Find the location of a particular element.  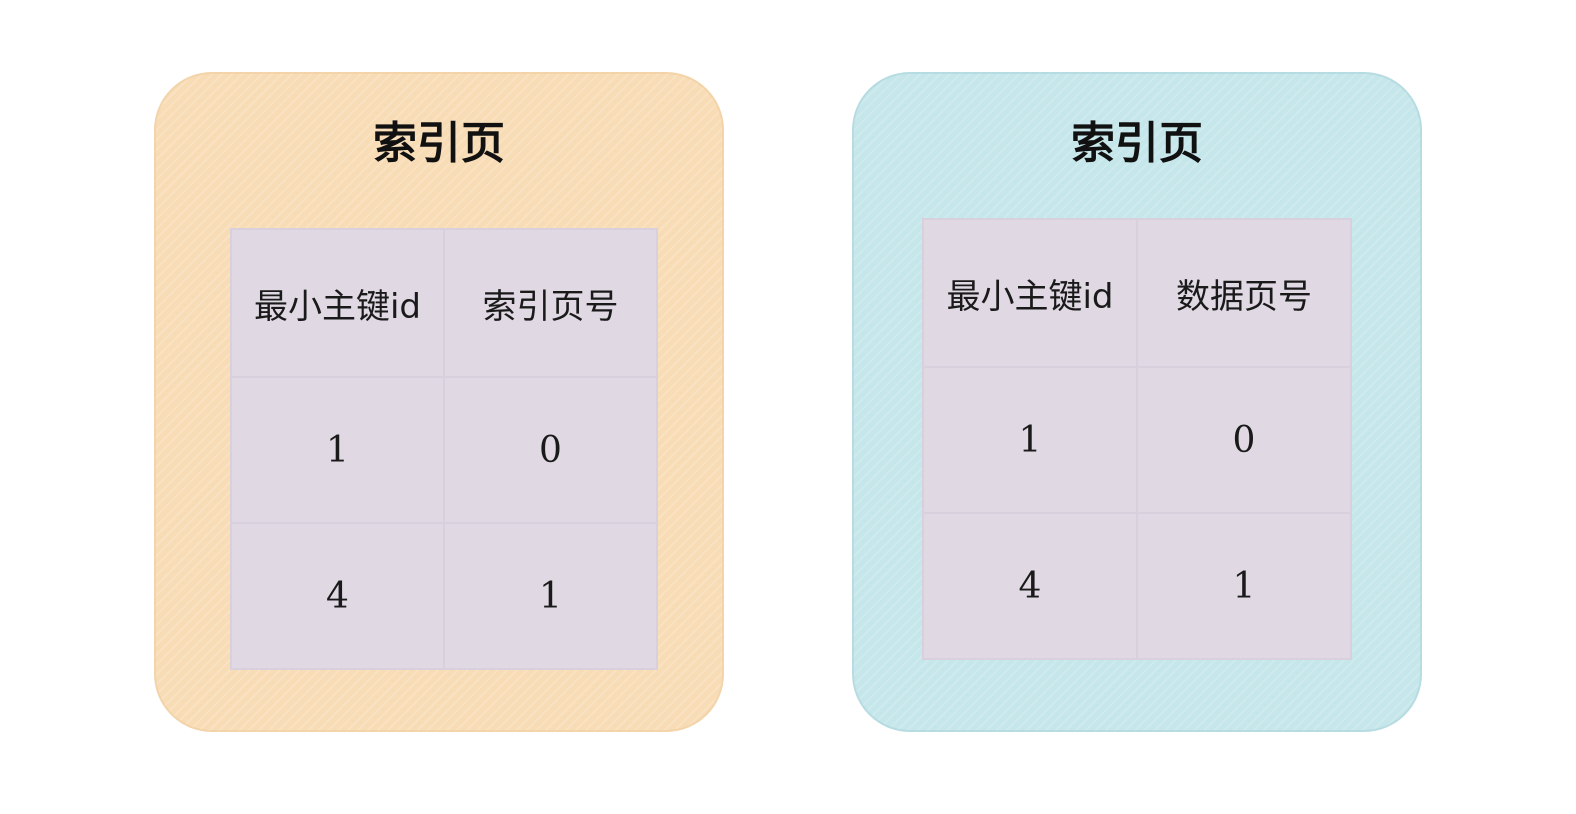

table-header-row: 最小主键id 数据页号 is located at coordinates (1137, 293).